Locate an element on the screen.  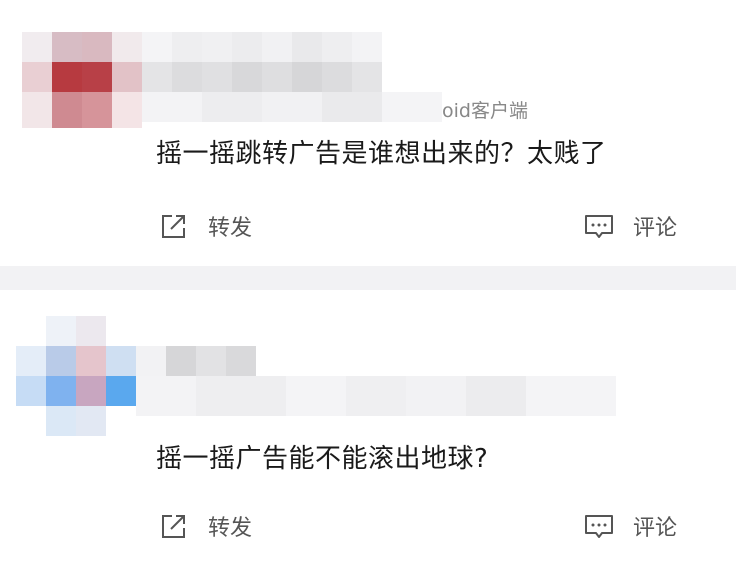
card-separator is located at coordinates (368, 278).